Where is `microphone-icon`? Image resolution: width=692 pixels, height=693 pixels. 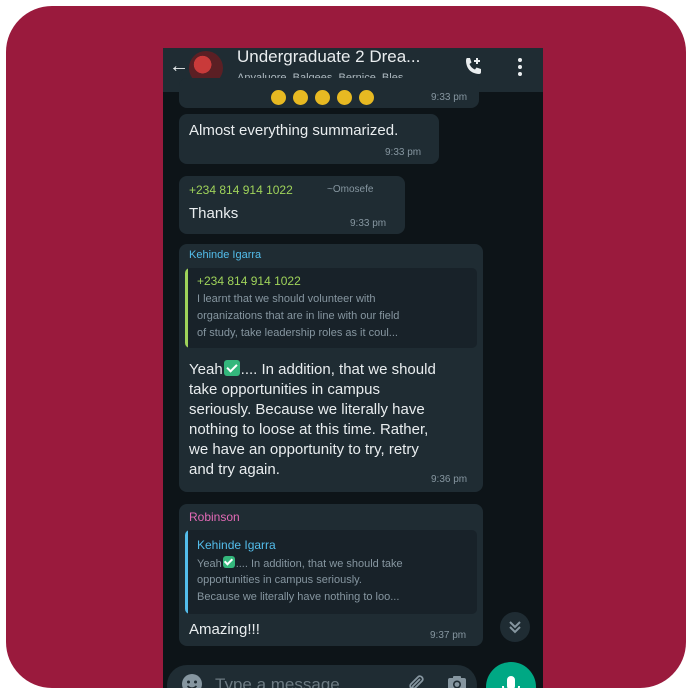
microphone-icon is located at coordinates (511, 682).